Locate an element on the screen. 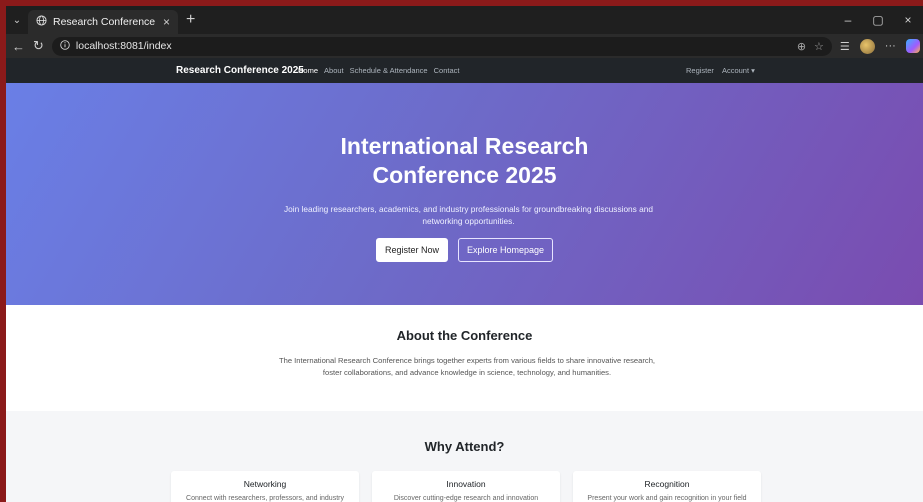 This screenshot has width=923, height=502. register-now-button: Register Now is located at coordinates (411, 250).